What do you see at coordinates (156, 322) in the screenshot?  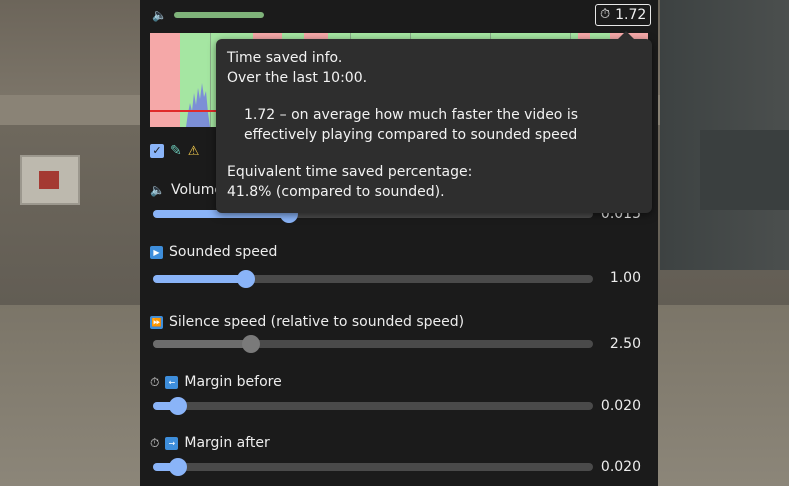 I see `fast-forward-icon: ⏩` at bounding box center [156, 322].